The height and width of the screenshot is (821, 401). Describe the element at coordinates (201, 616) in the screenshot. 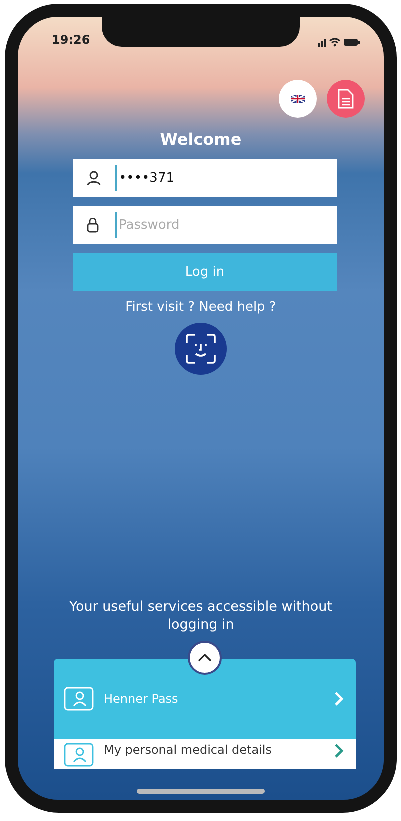

I see `services-heading: Your useful services accessible without logging in` at that location.